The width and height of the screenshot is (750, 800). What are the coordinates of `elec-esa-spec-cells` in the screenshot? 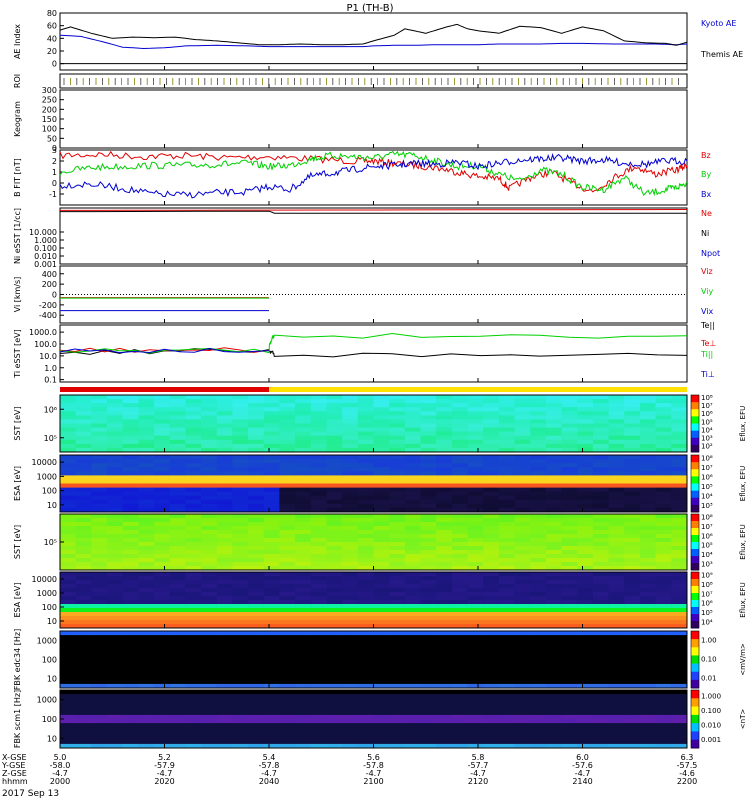 It's located at (374, 600).